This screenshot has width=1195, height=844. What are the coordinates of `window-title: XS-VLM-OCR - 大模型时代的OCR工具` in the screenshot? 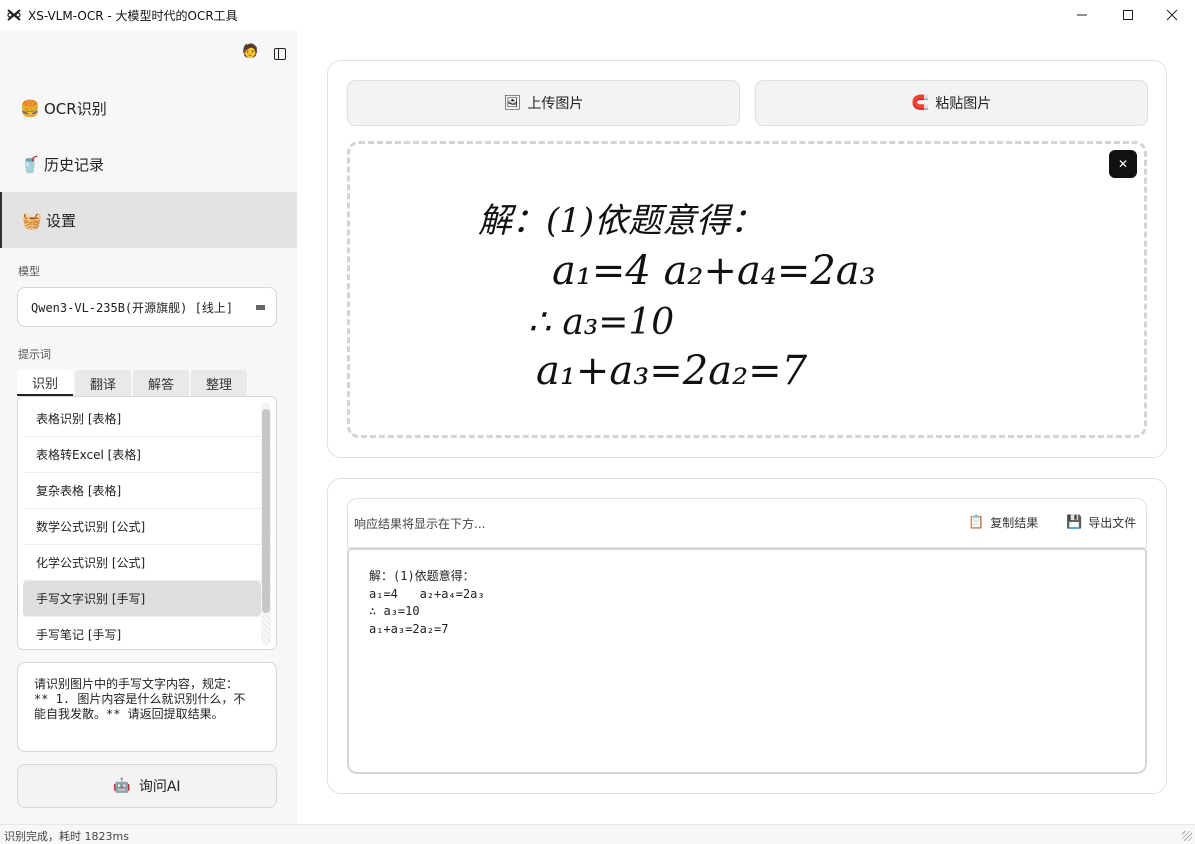 It's located at (133, 16).